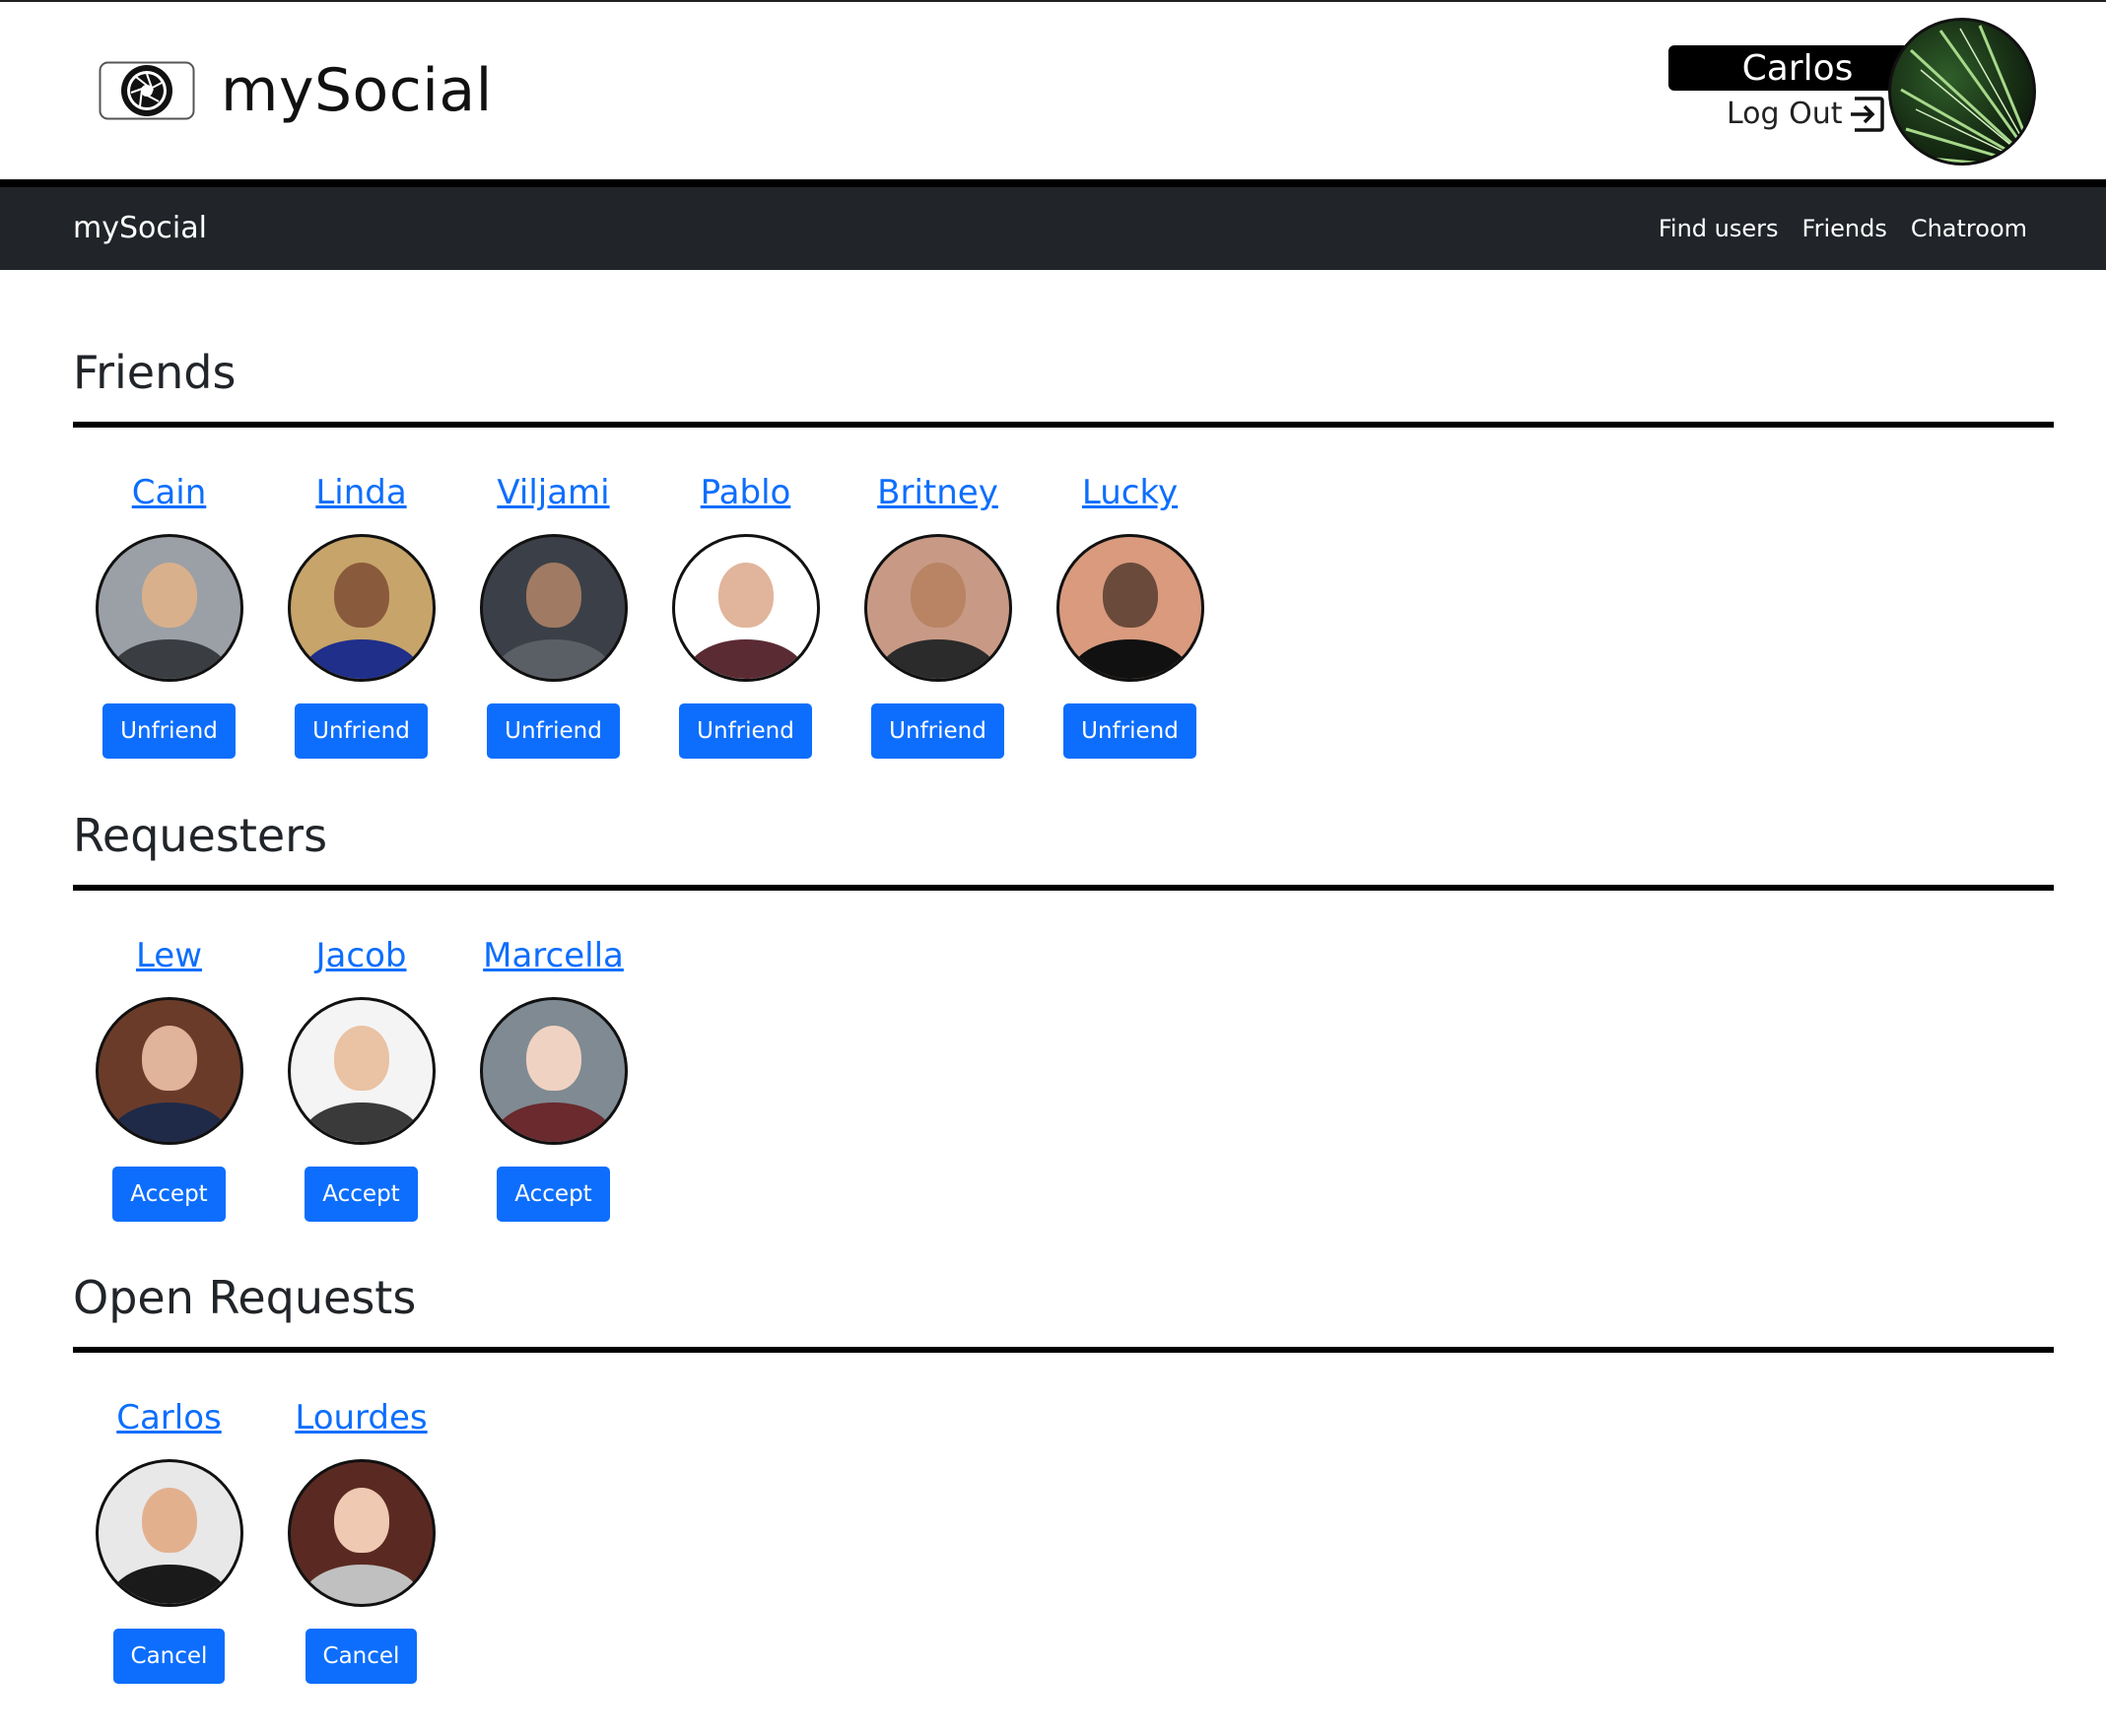 This screenshot has height=1736, width=2106. I want to click on open-request-card: Carlos Cancel, so click(169, 1540).